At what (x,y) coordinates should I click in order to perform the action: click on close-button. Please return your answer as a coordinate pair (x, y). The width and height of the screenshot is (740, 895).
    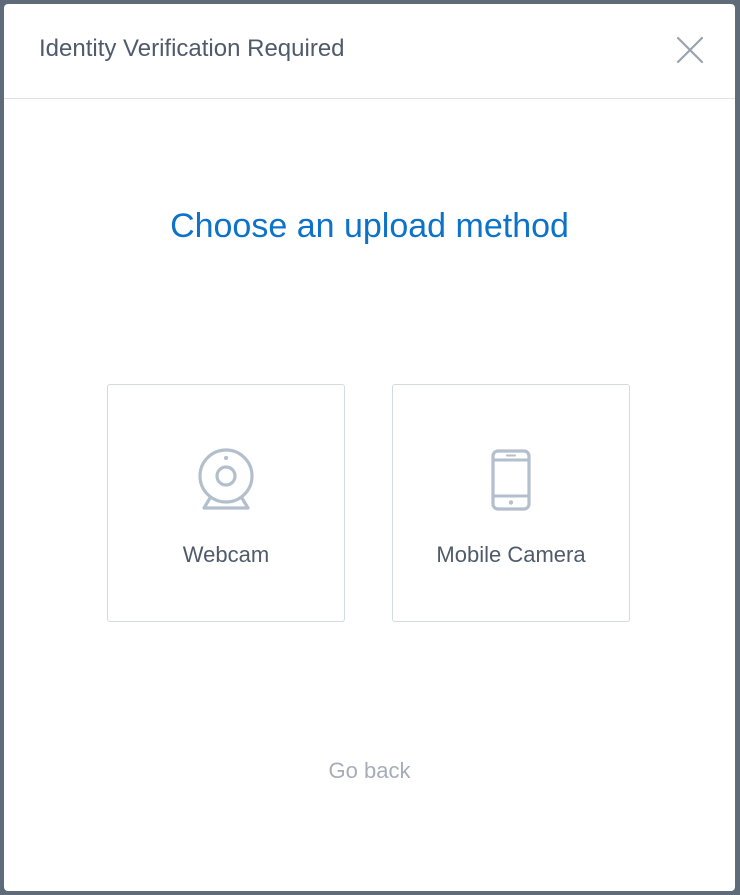
    Looking at the image, I should click on (690, 50).